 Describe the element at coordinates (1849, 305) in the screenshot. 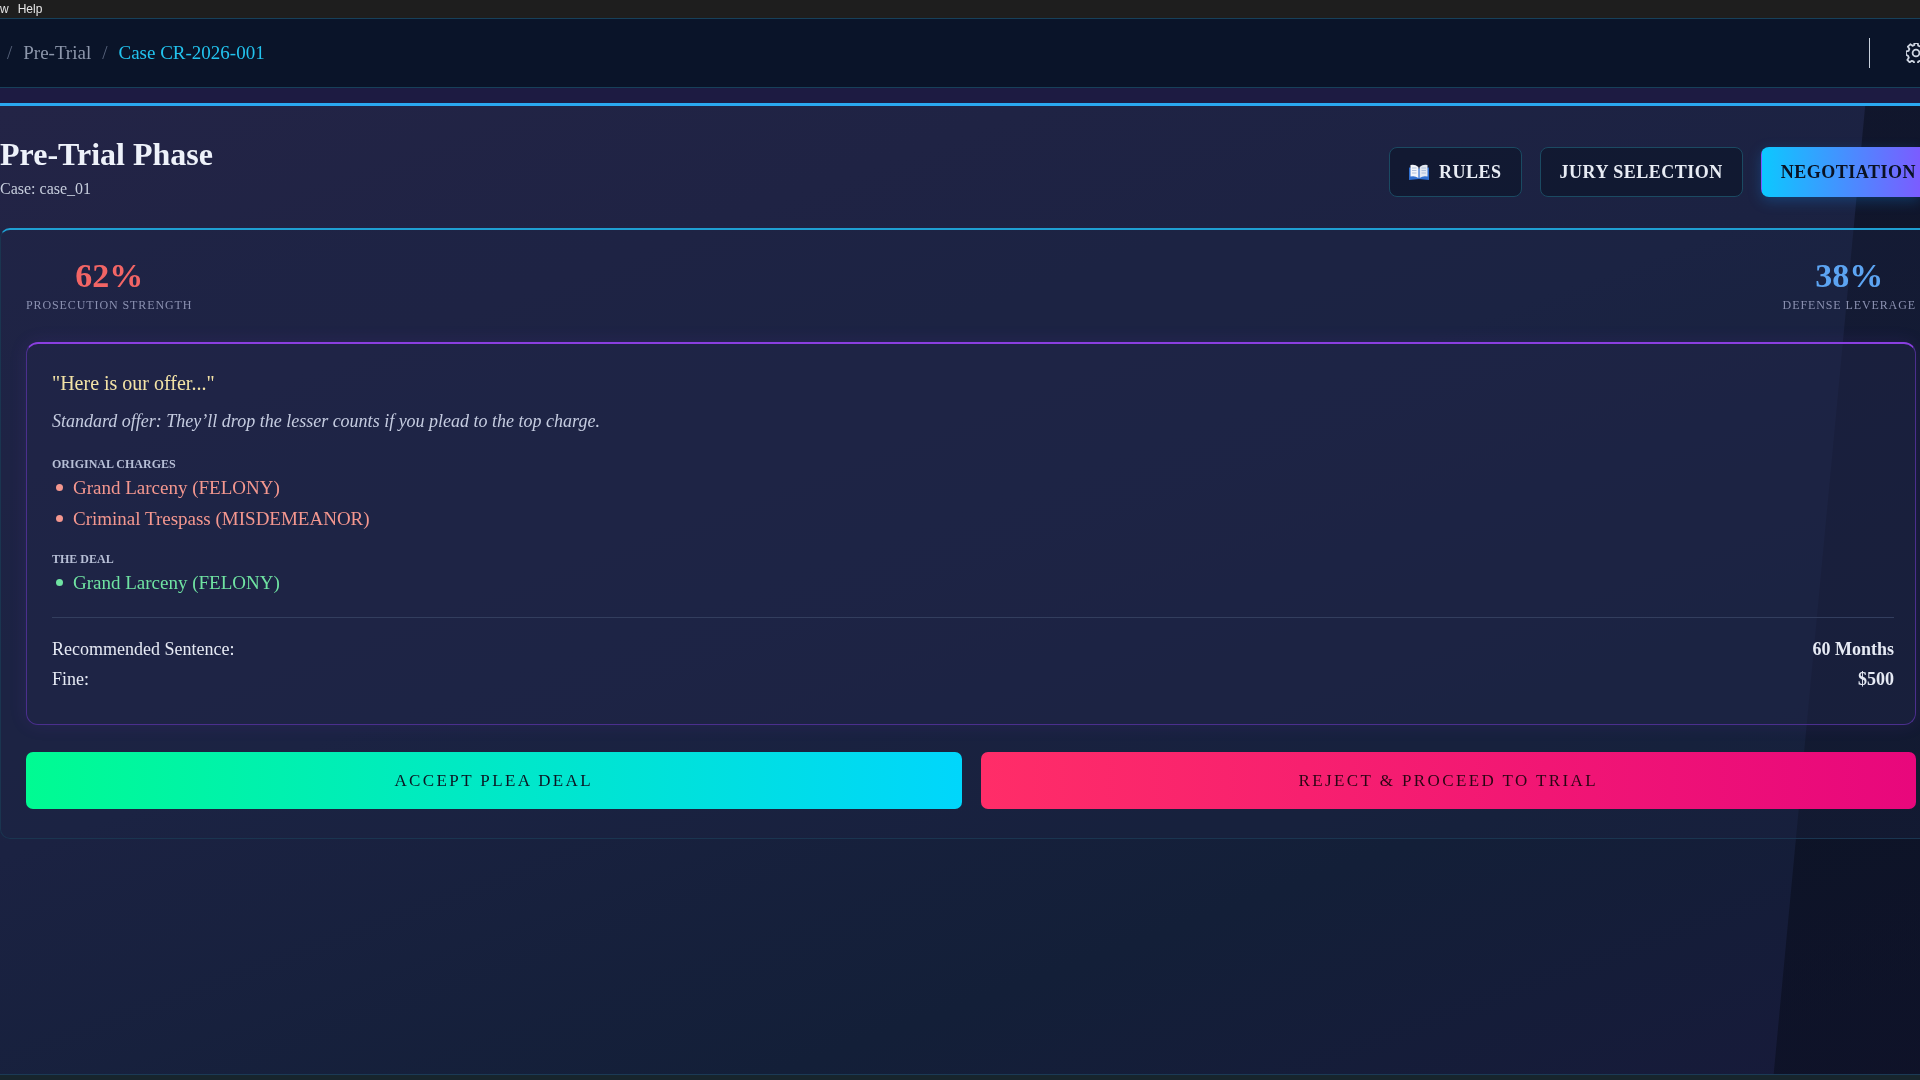

I see `stat-label: DEFENSE LEVERAGE` at that location.